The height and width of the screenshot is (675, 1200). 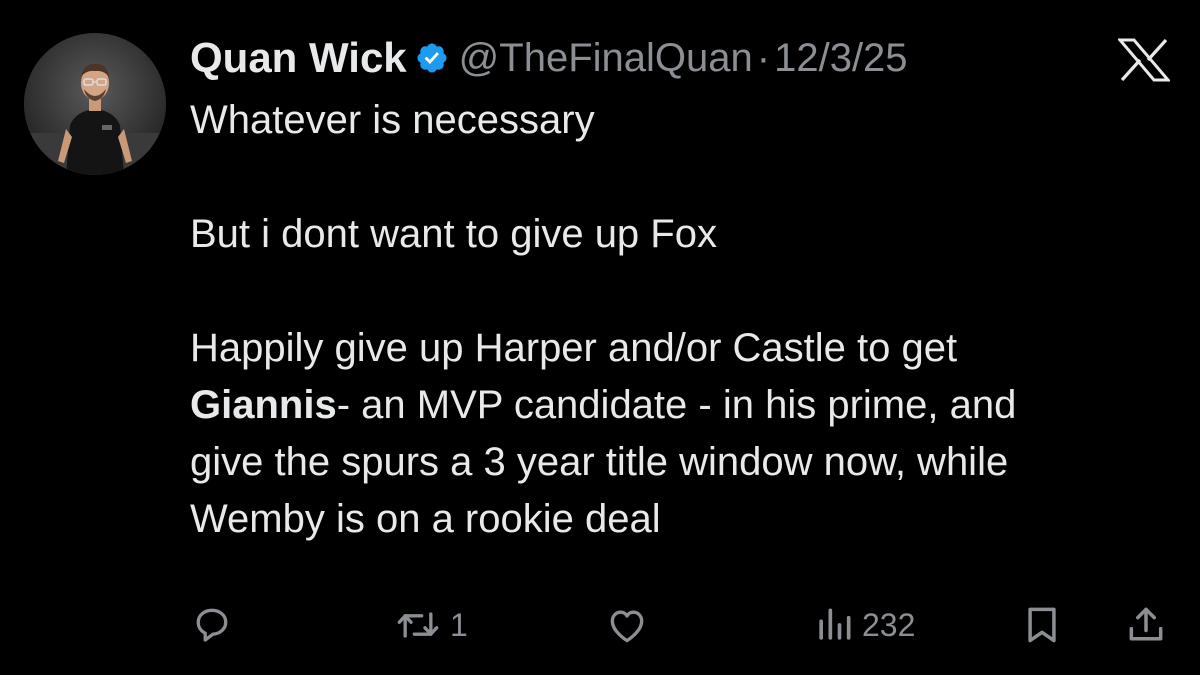 I want to click on views-count: 232, so click(x=889, y=624).